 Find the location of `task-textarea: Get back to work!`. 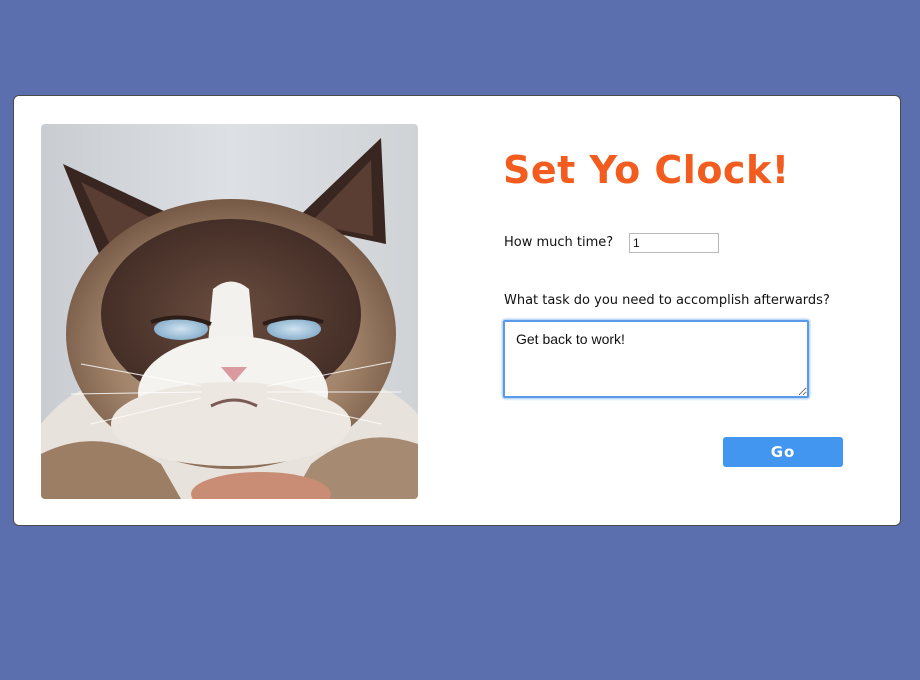

task-textarea: Get back to work! is located at coordinates (656, 359).